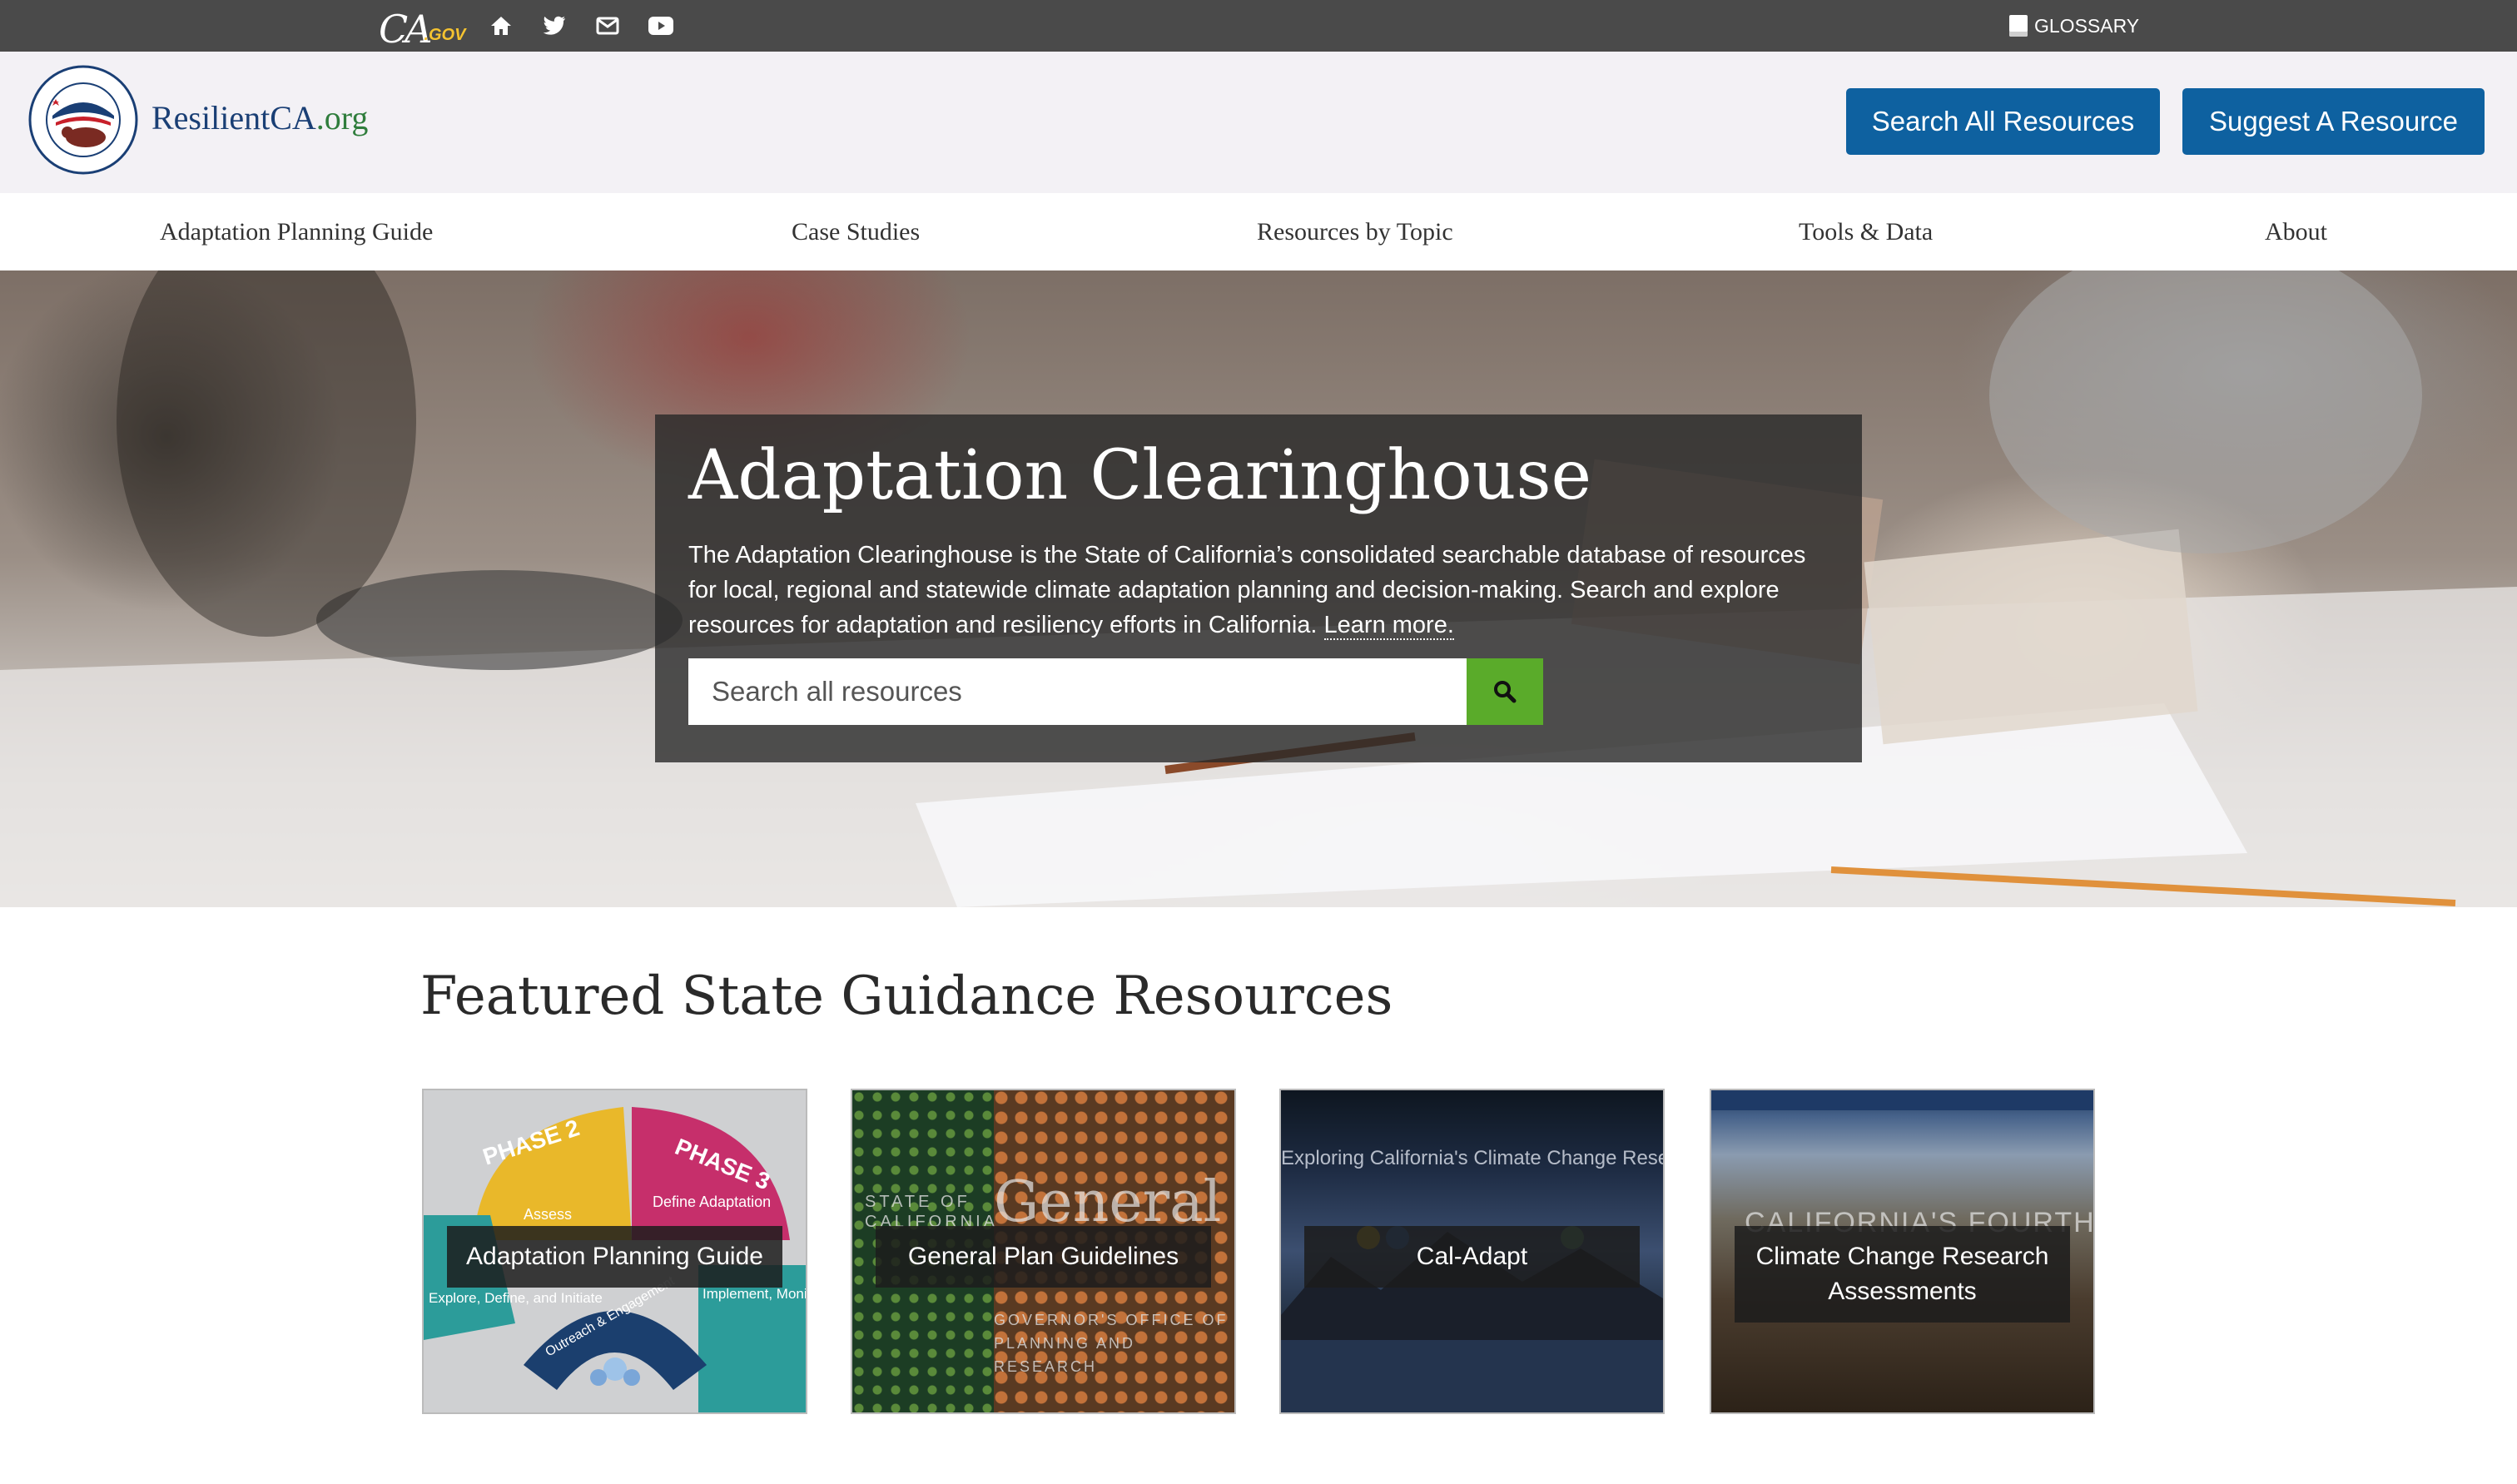 The width and height of the screenshot is (2517, 1484). I want to click on card-label: Cal-Adapt, so click(1472, 1257).